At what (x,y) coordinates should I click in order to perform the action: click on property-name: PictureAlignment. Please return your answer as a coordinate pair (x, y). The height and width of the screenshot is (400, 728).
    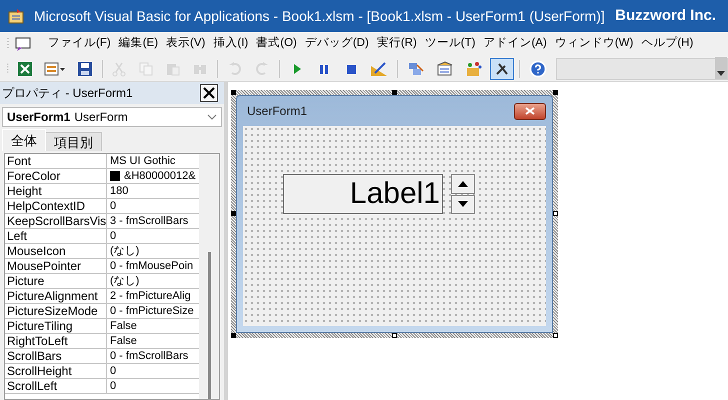
    Looking at the image, I should click on (56, 296).